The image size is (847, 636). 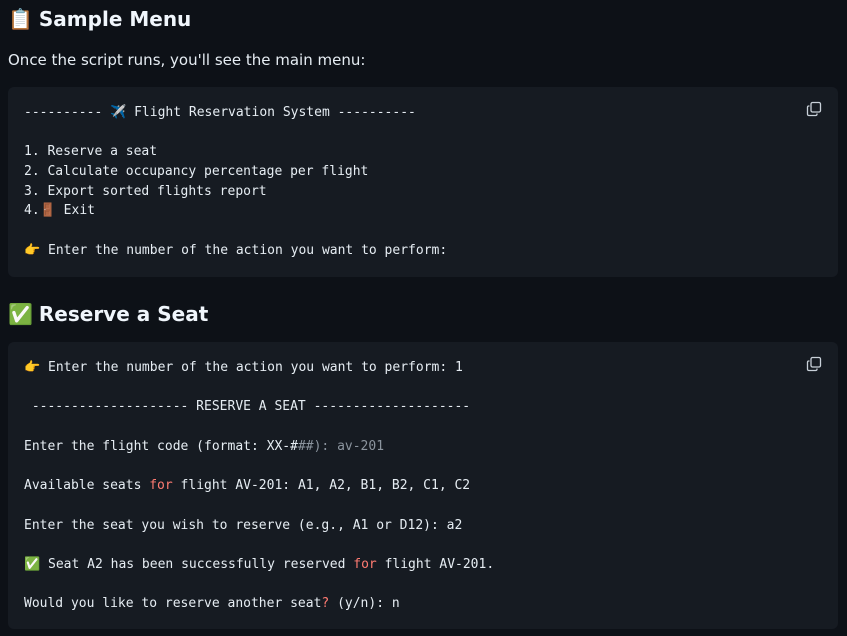 I want to click on code-text: Flight Reservation System ----------, so click(x=271, y=112).